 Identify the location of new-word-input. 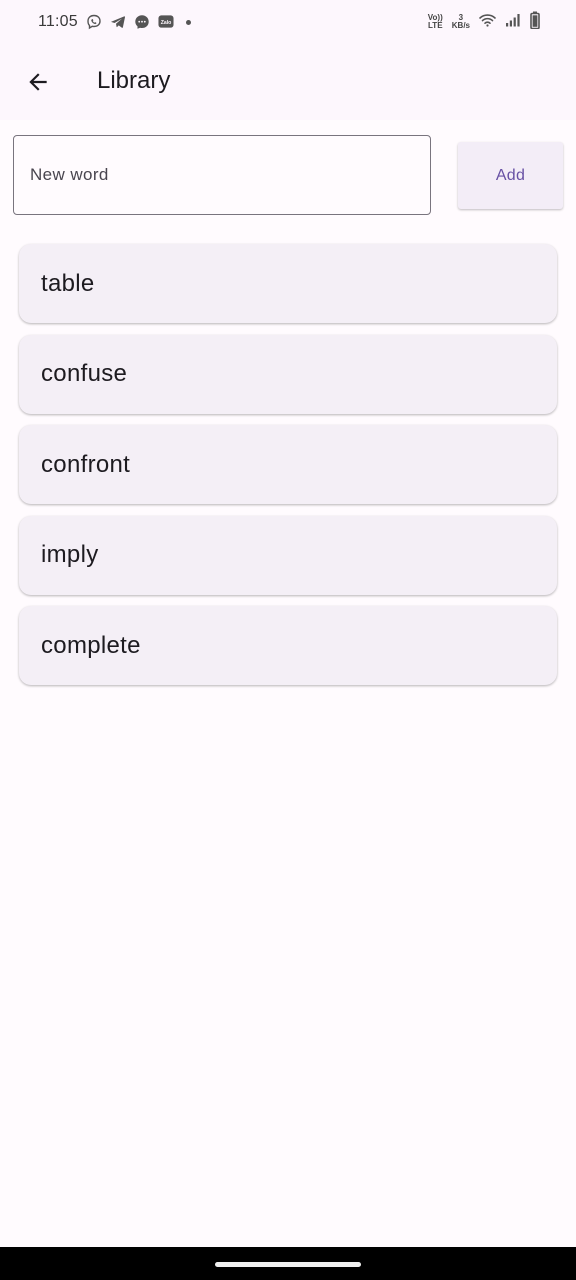
(222, 175).